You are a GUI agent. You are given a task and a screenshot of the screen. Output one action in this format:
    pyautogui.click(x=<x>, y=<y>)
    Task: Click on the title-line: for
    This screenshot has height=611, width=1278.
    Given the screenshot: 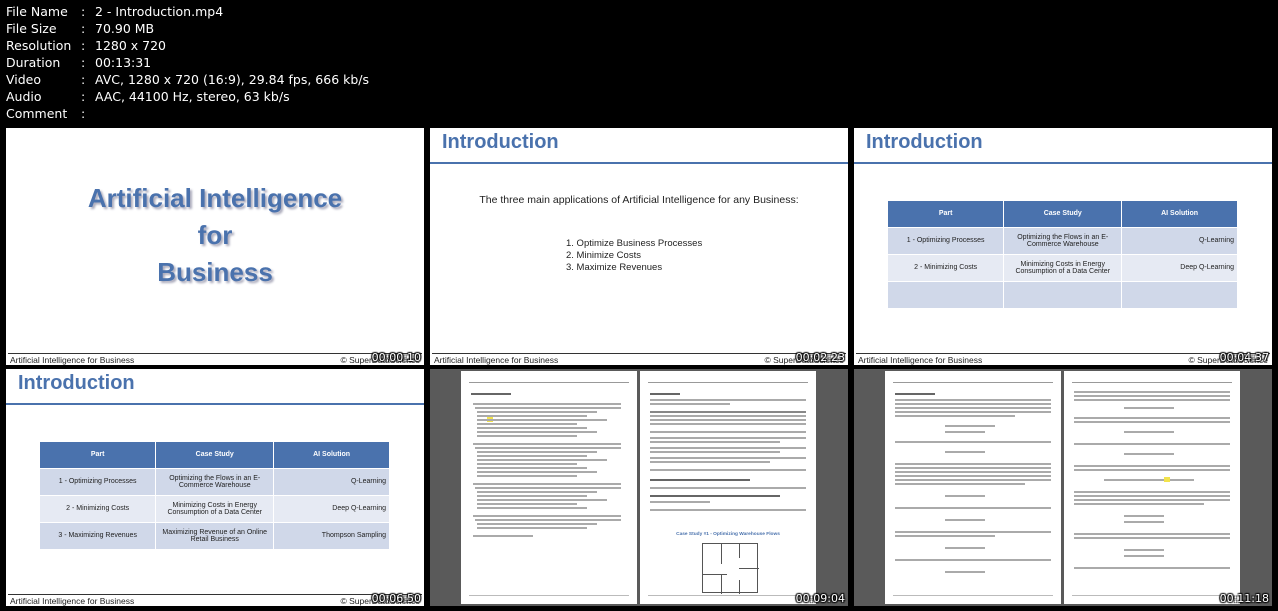 What is the action you would take?
    pyautogui.click(x=215, y=235)
    